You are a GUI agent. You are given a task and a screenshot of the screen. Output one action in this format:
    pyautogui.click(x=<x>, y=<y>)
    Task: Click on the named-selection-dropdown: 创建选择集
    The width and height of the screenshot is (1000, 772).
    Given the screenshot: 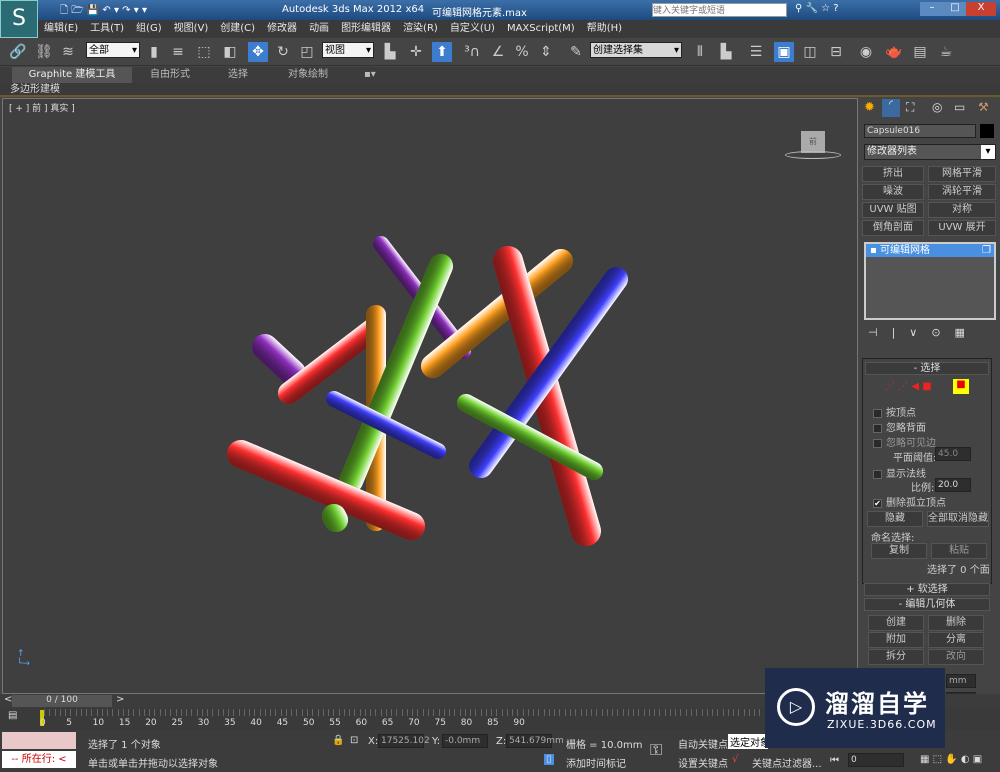 What is the action you would take?
    pyautogui.click(x=636, y=50)
    